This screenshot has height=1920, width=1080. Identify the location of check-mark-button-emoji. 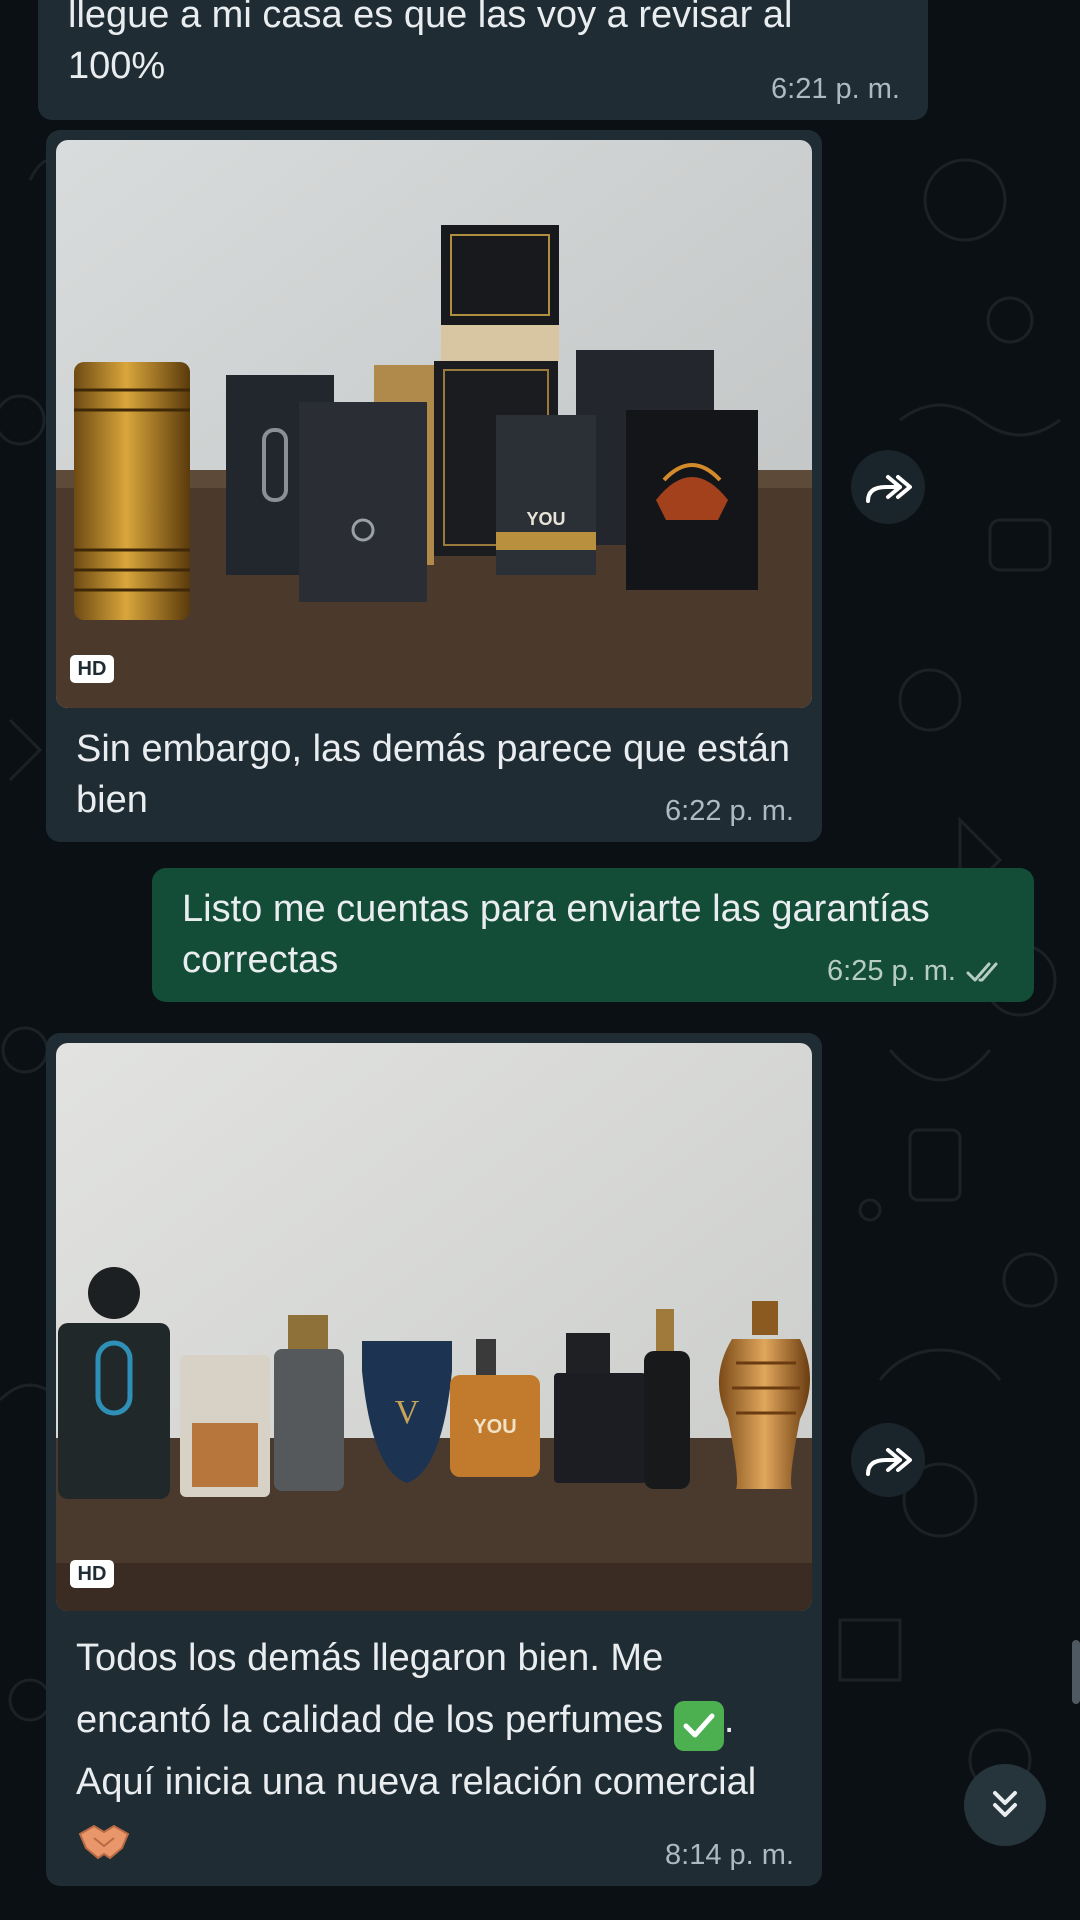
(698, 1726).